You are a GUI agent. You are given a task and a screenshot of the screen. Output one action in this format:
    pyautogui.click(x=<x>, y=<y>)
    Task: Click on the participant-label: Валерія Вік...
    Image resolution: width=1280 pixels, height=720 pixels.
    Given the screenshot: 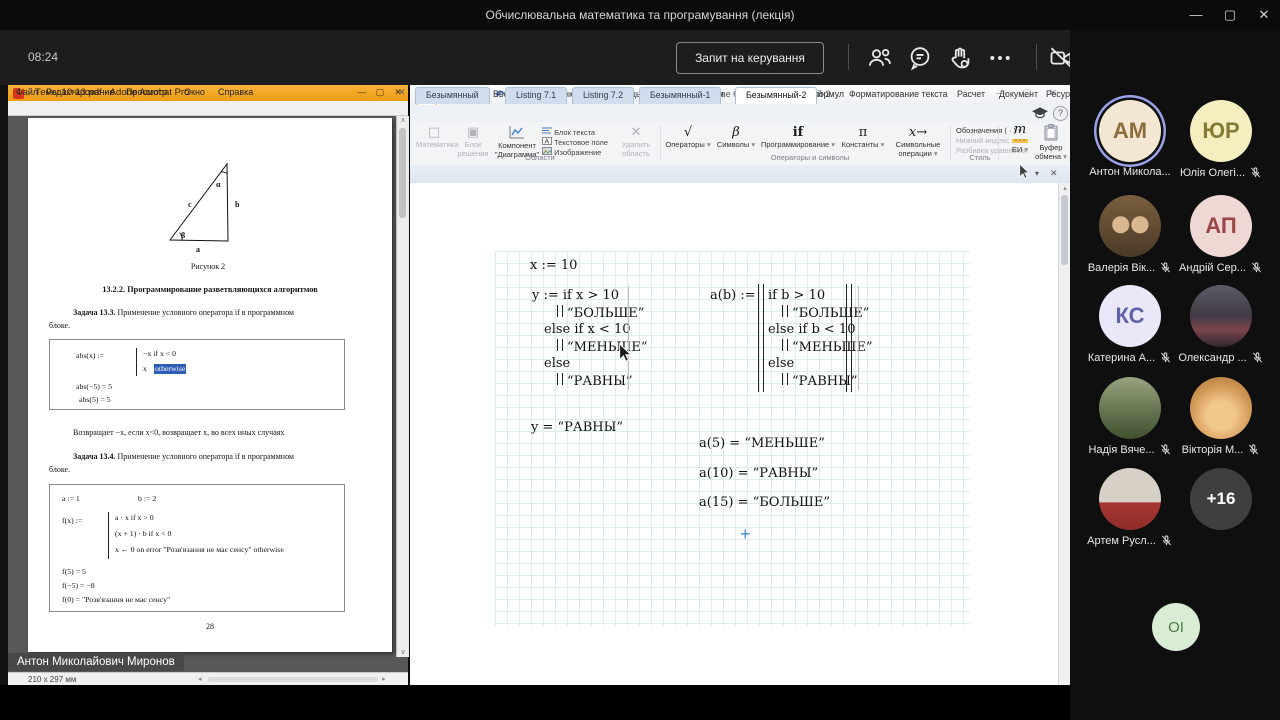 What is the action you would take?
    pyautogui.click(x=1130, y=267)
    